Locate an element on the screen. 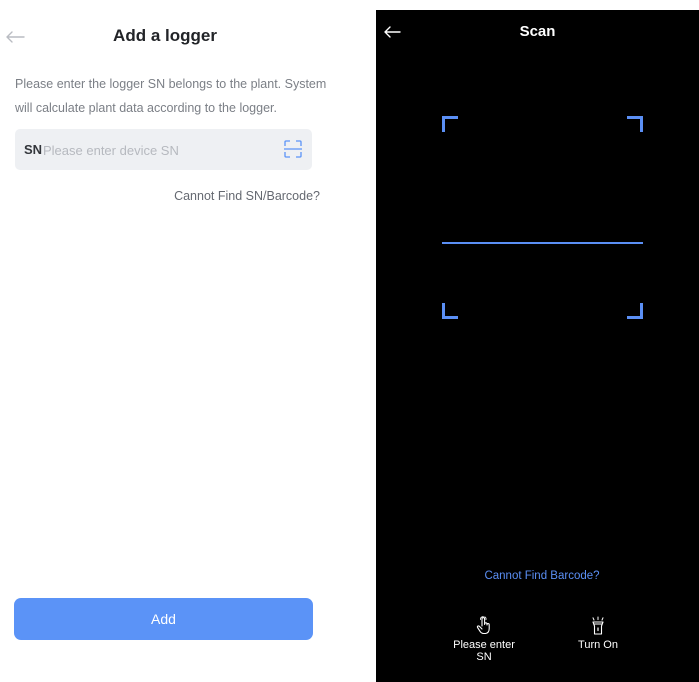 This screenshot has height=682, width=699. sn-field: SN is located at coordinates (163, 149).